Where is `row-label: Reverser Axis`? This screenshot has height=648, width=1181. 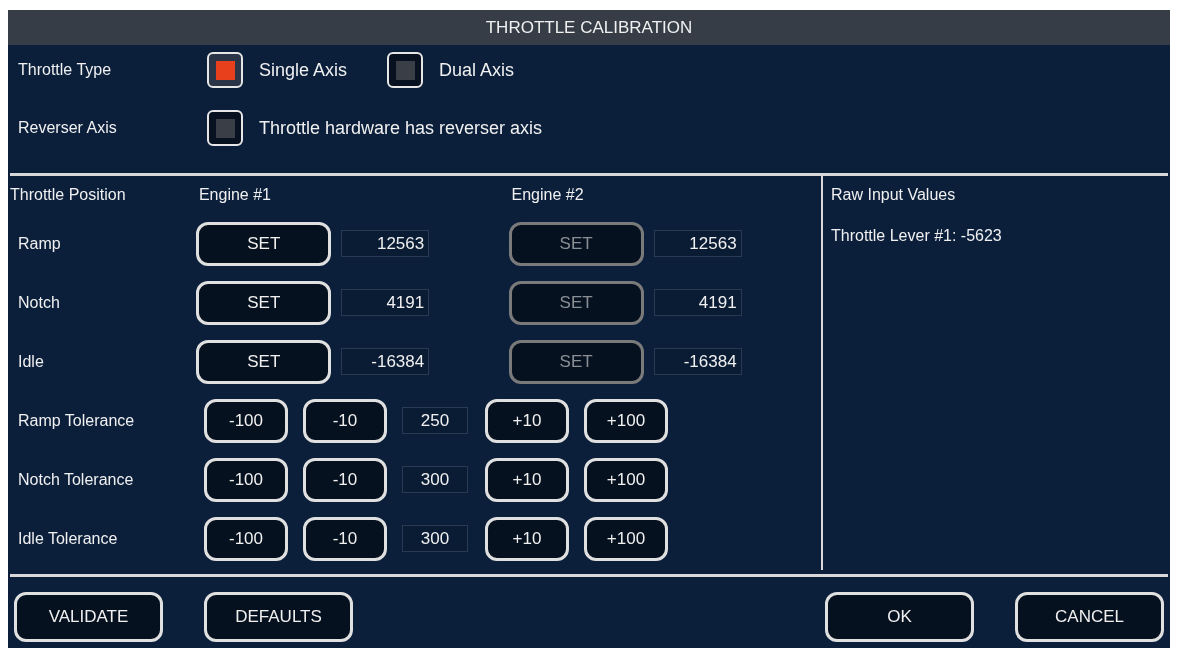
row-label: Reverser Axis is located at coordinates (67, 128).